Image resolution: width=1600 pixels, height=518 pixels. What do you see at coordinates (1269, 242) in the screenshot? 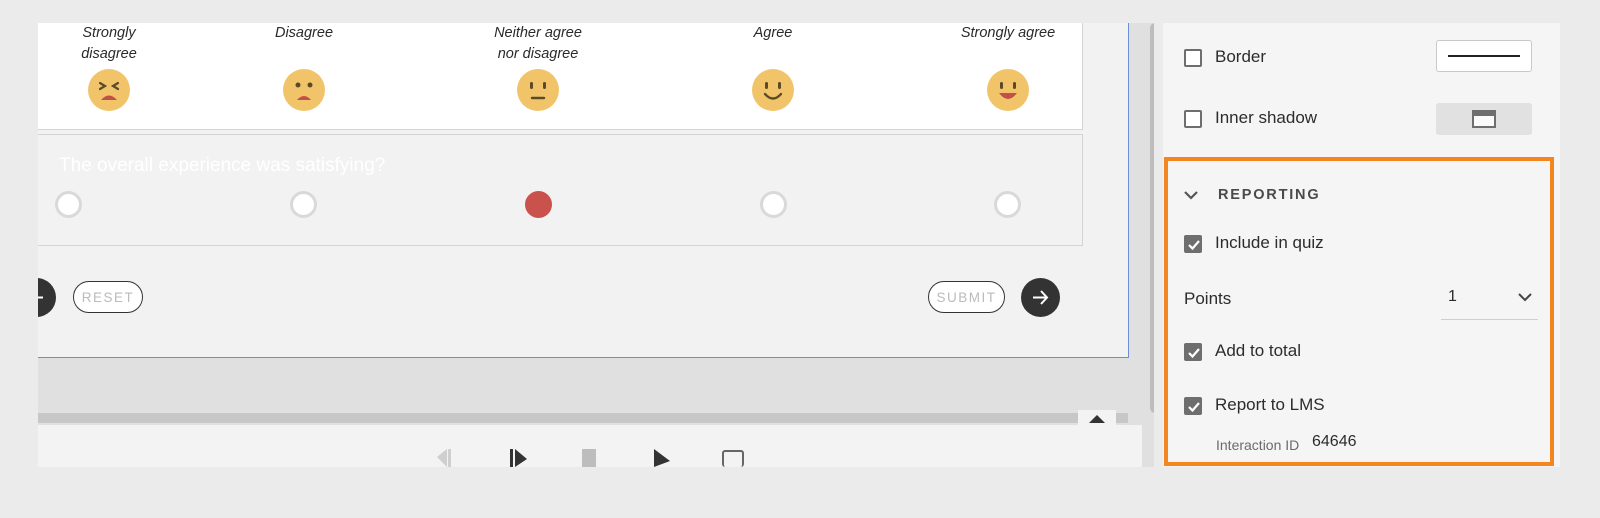
I see `include-in-quiz-label: Include in quiz` at bounding box center [1269, 242].